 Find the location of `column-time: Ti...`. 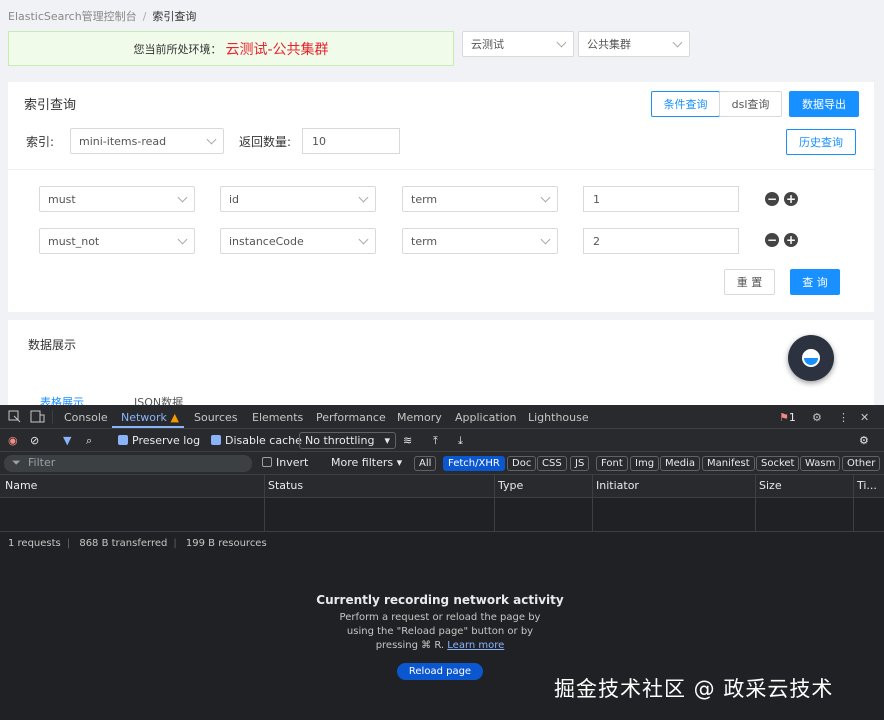

column-time: Ti... is located at coordinates (867, 485).